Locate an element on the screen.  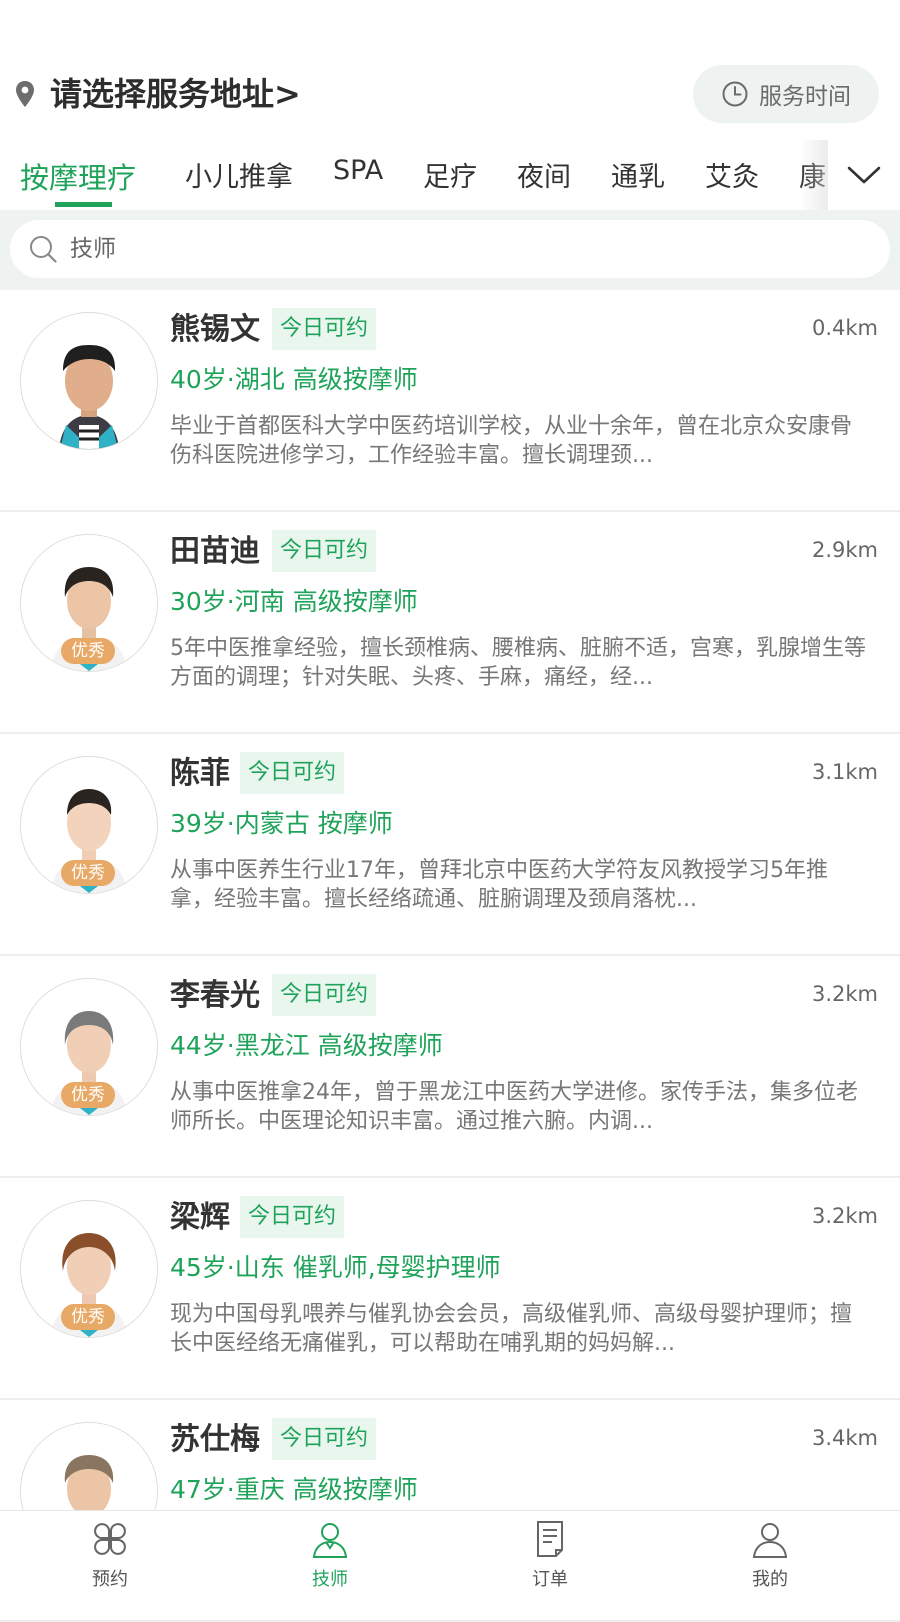
nav-profile: 我的 is located at coordinates (770, 1556).